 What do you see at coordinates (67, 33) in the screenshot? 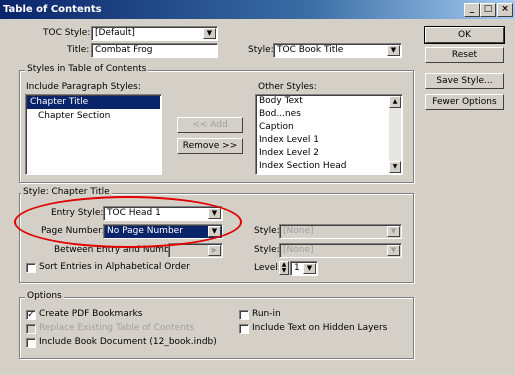
I see `toc-style-label: TOC Style:` at bounding box center [67, 33].